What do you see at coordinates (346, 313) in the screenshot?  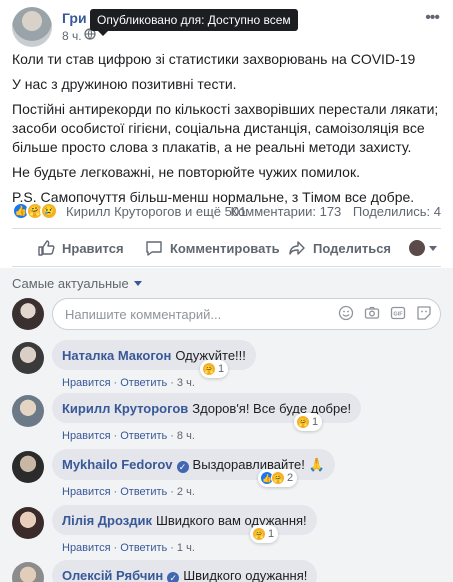 I see `emoji-icon` at bounding box center [346, 313].